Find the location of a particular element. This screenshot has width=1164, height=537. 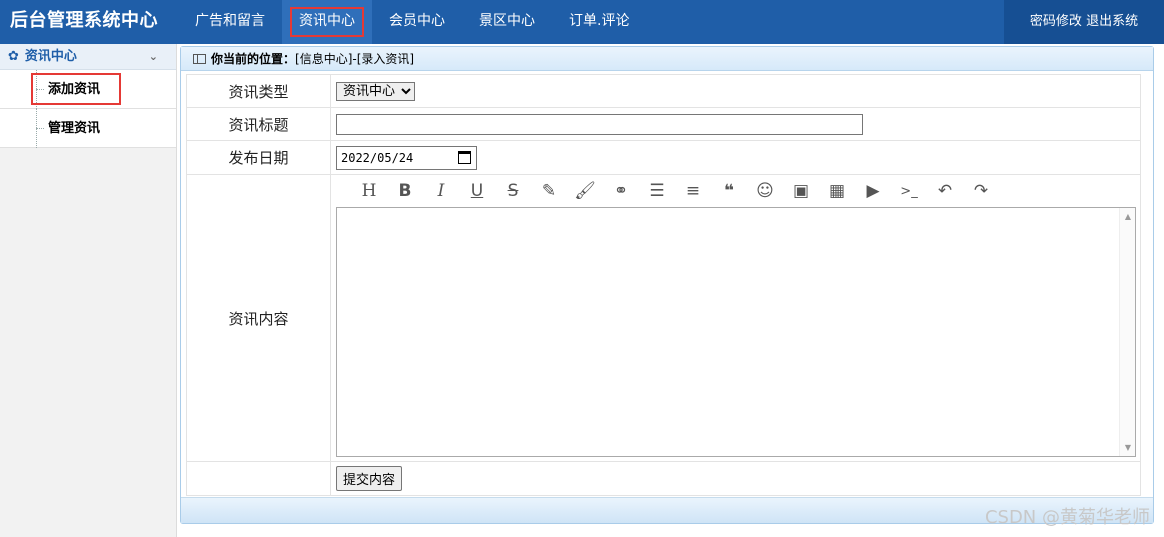

submit-button: 提交内容 is located at coordinates (369, 478).